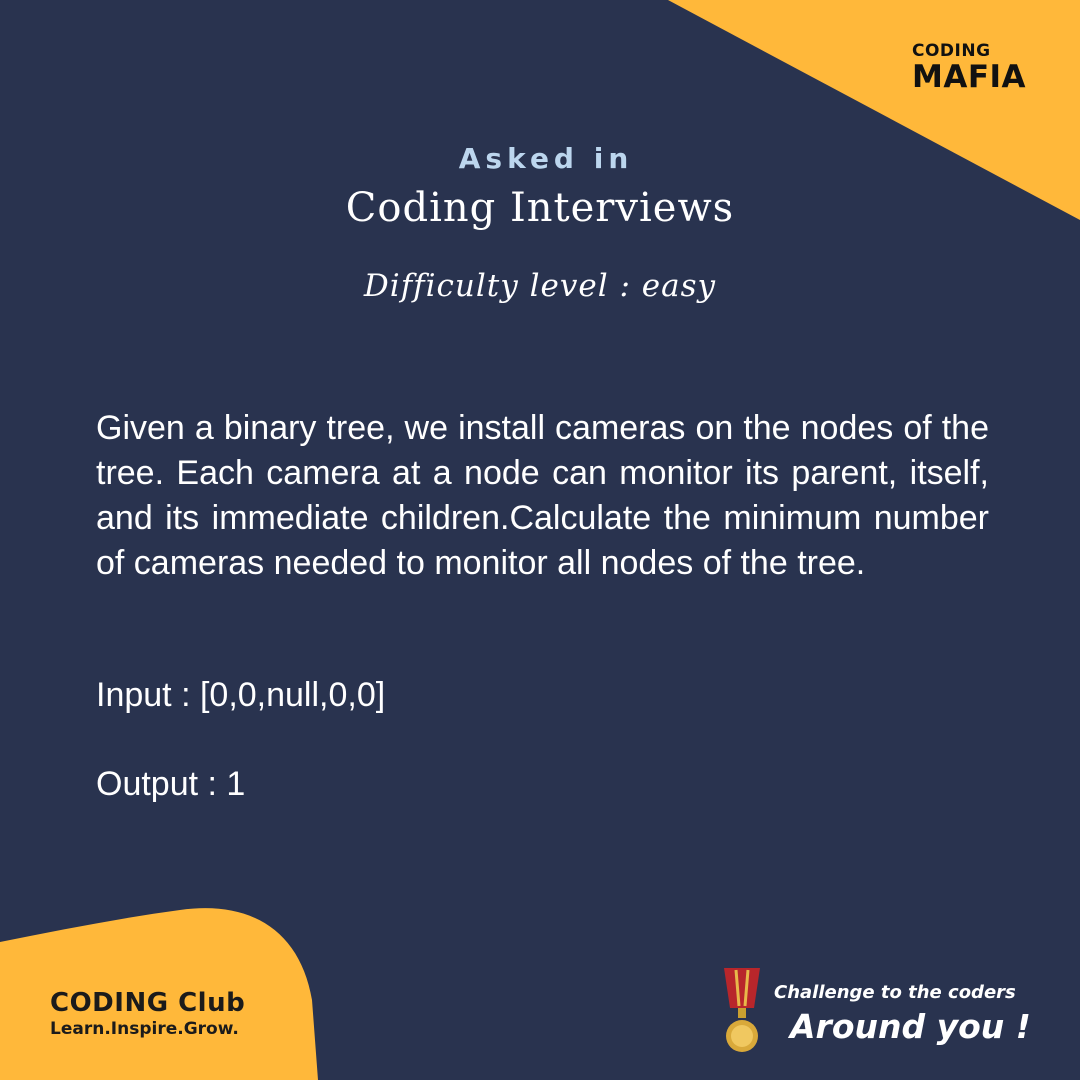 This screenshot has width=1080, height=1080. Describe the element at coordinates (895, 992) in the screenshot. I see `challenge-line-1: Challenge to the coders` at that location.